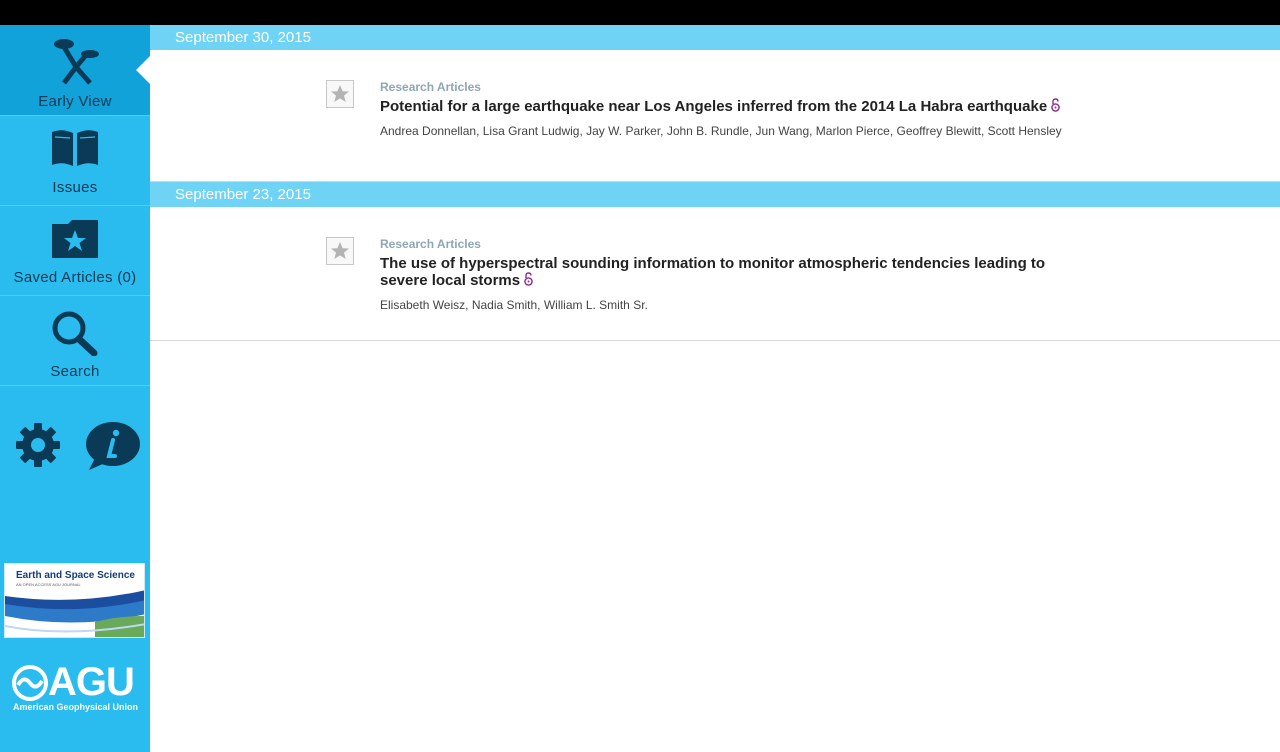 This screenshot has height=752, width=1280. I want to click on info-icon, so click(113, 446).